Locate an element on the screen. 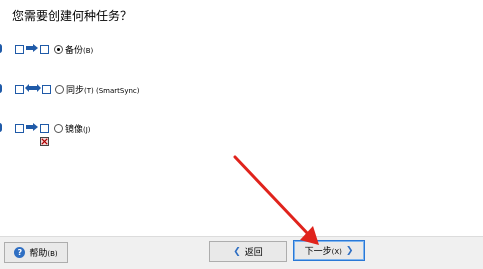 The width and height of the screenshot is (483, 269). annotation-arrow is located at coordinates (276, 200).